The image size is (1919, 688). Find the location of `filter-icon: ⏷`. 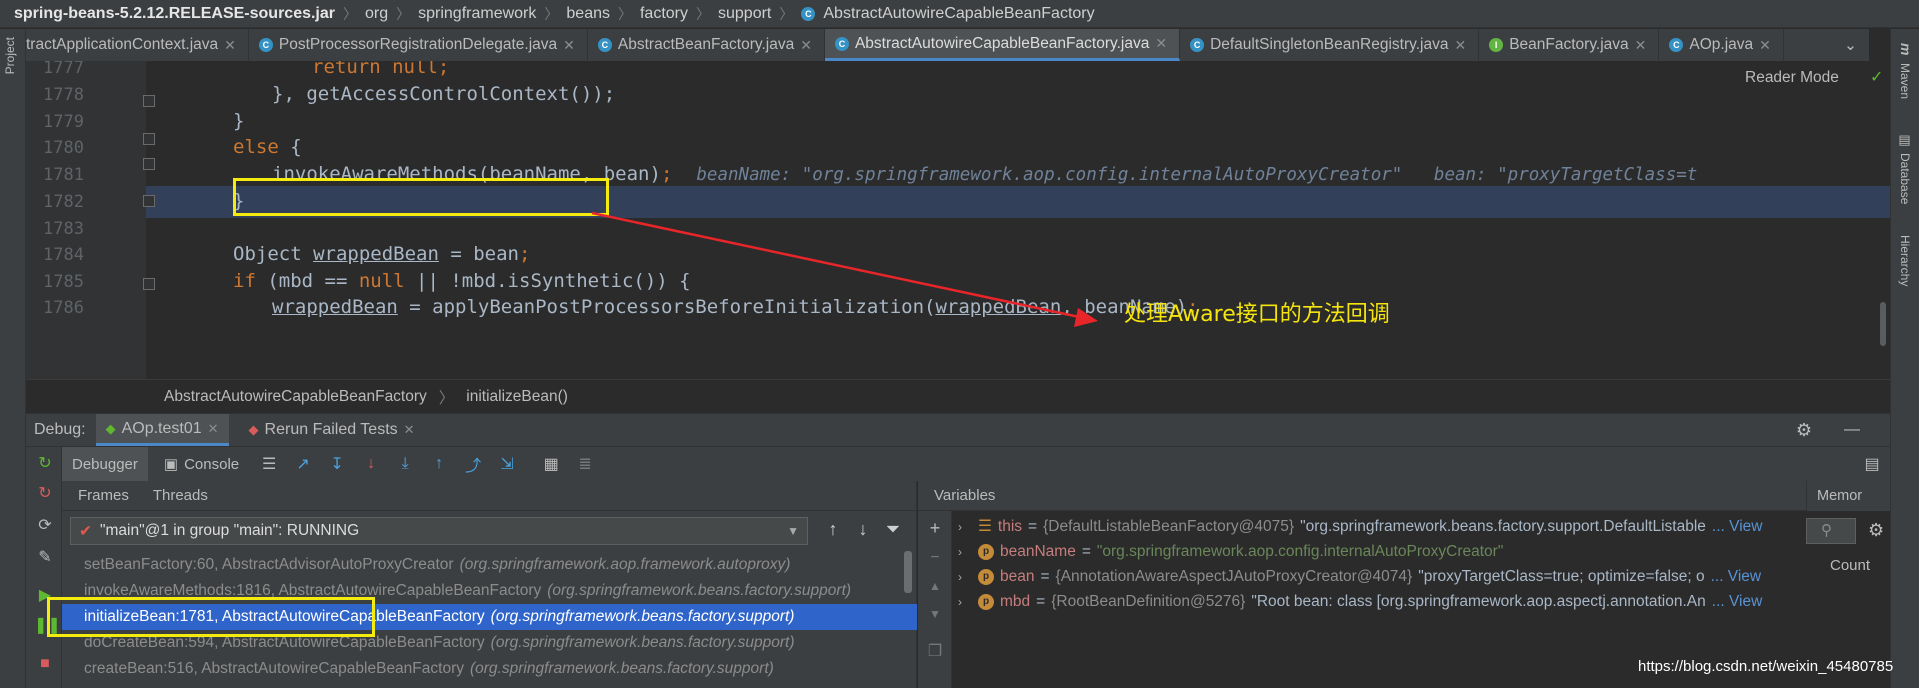

filter-icon: ⏷ is located at coordinates (893, 532).